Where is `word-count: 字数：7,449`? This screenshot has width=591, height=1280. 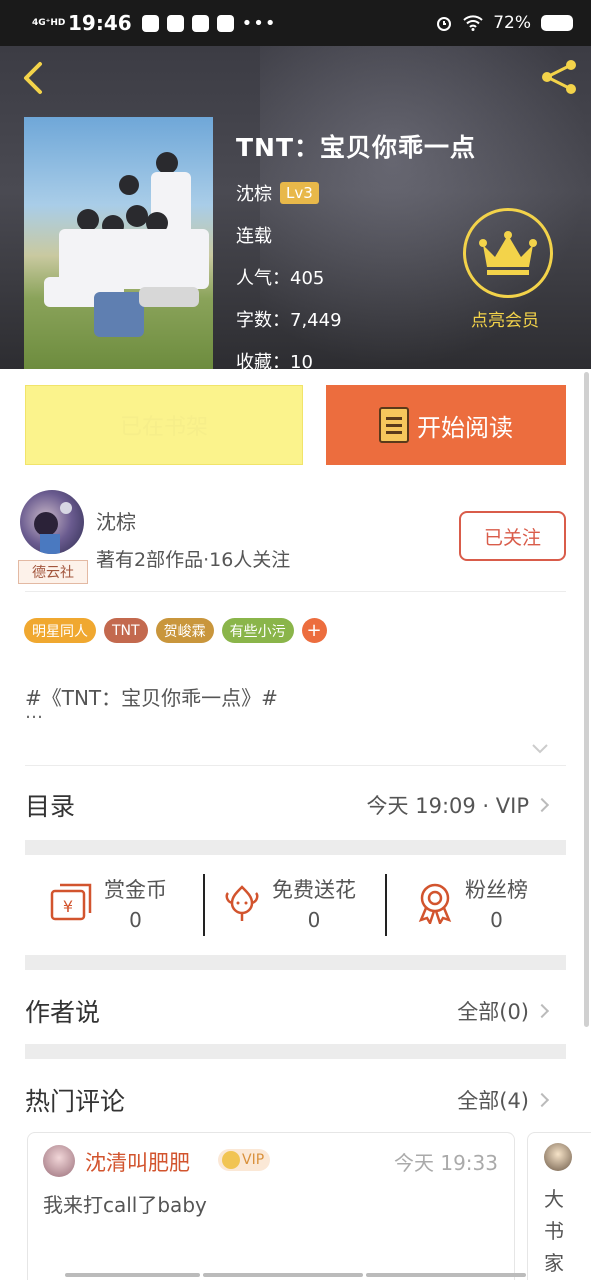
word-count: 字数：7,449 is located at coordinates (289, 320).